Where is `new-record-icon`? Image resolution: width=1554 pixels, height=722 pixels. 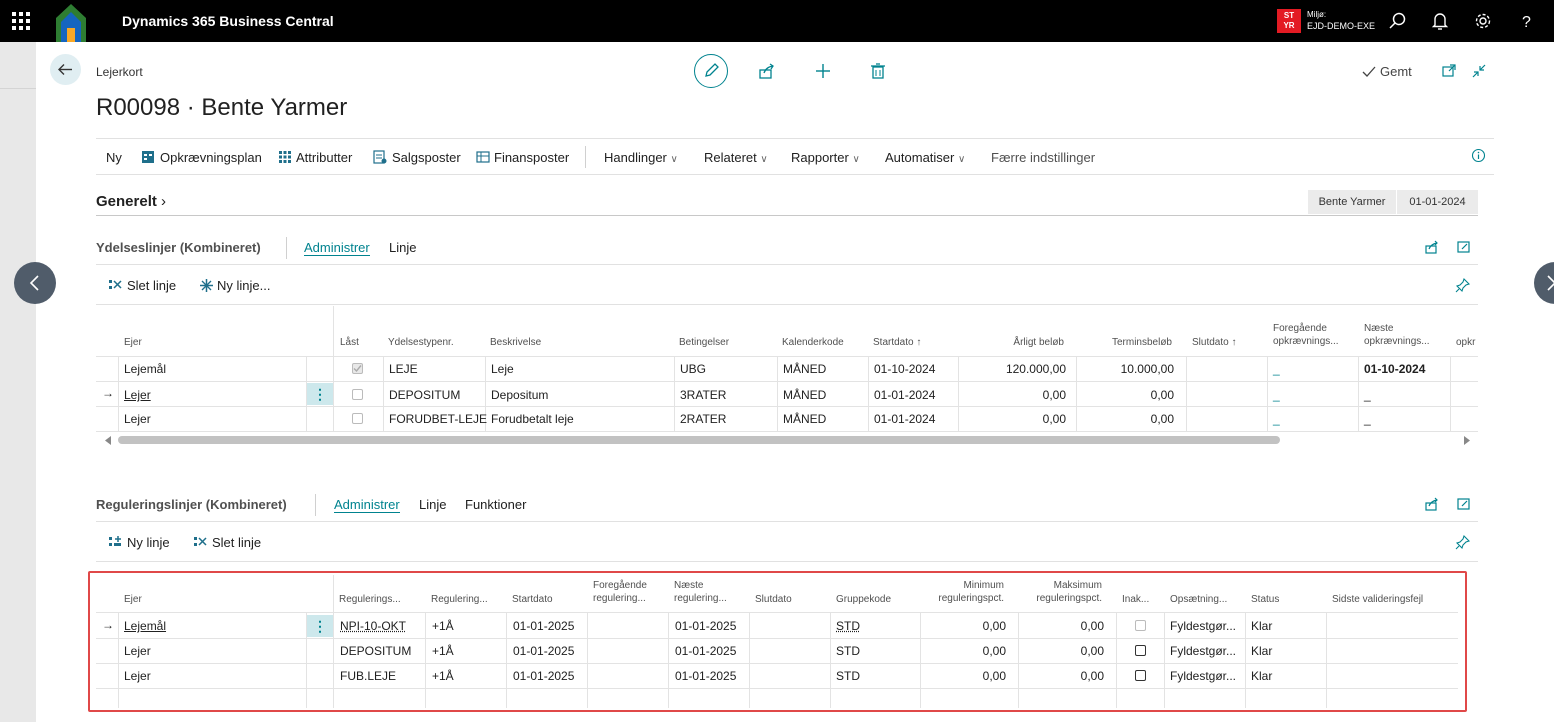
new-record-icon is located at coordinates (823, 71).